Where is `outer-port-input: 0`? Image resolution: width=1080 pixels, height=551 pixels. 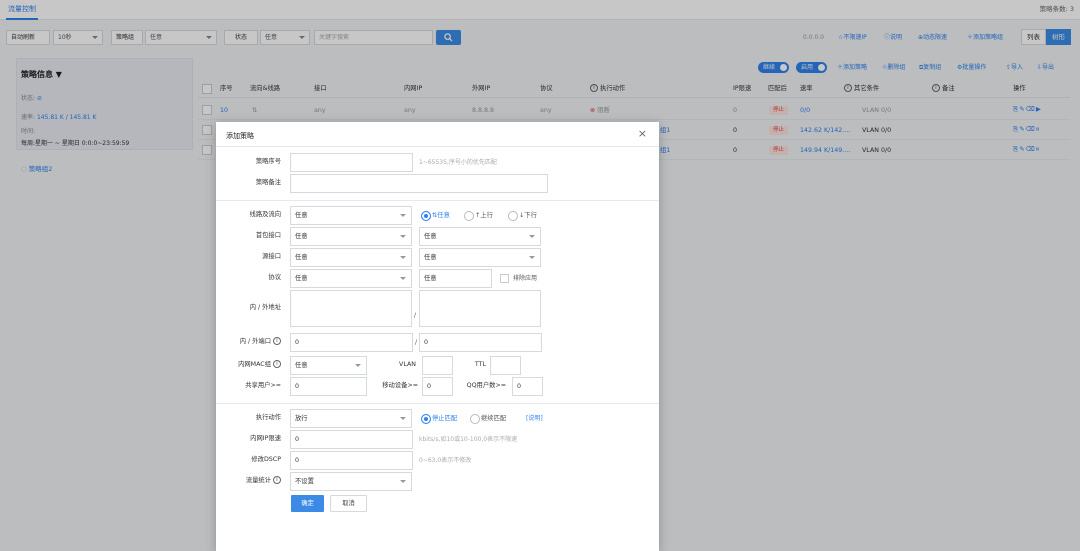
outer-port-input: 0 is located at coordinates (480, 342).